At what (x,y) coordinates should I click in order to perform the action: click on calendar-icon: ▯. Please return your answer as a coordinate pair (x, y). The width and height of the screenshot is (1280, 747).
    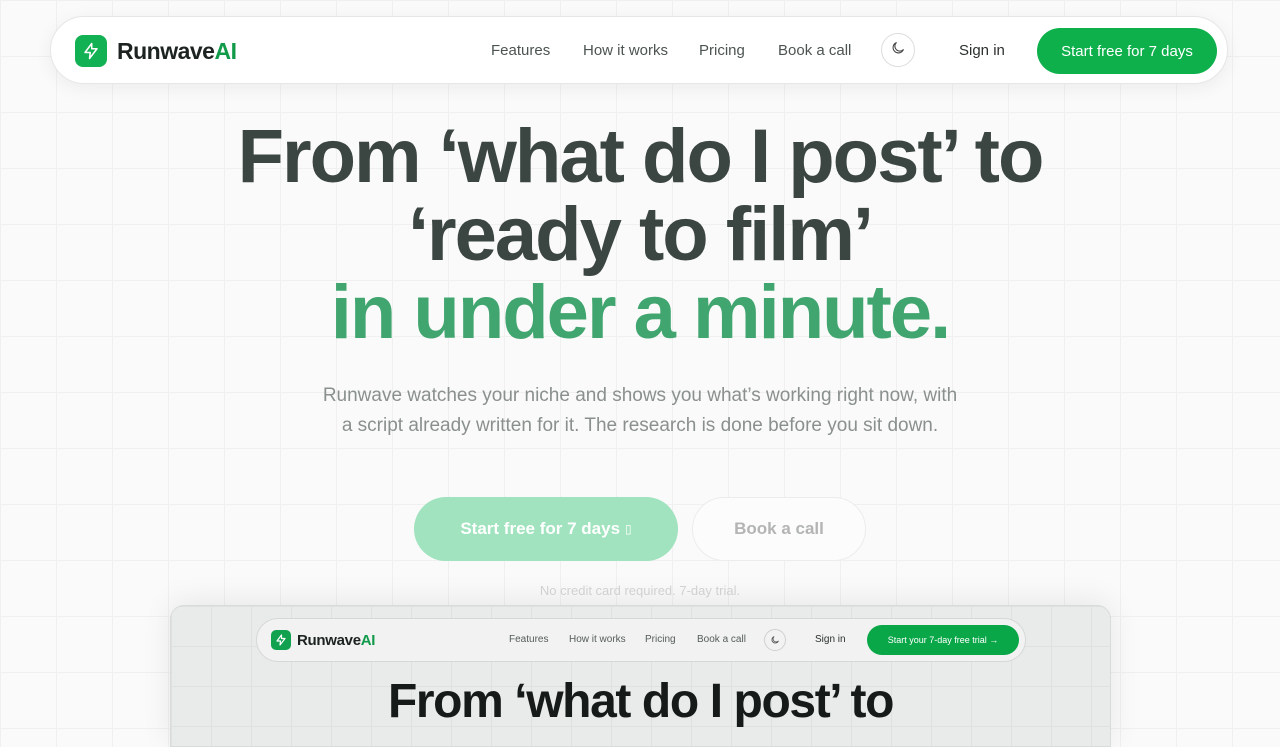
    Looking at the image, I should click on (628, 529).